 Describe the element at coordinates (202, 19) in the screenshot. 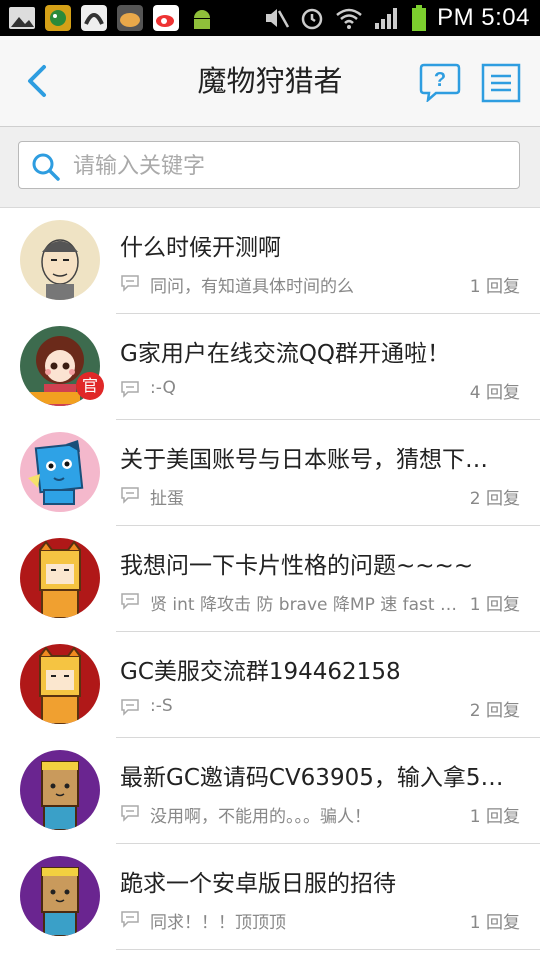

I see `android-icon` at that location.